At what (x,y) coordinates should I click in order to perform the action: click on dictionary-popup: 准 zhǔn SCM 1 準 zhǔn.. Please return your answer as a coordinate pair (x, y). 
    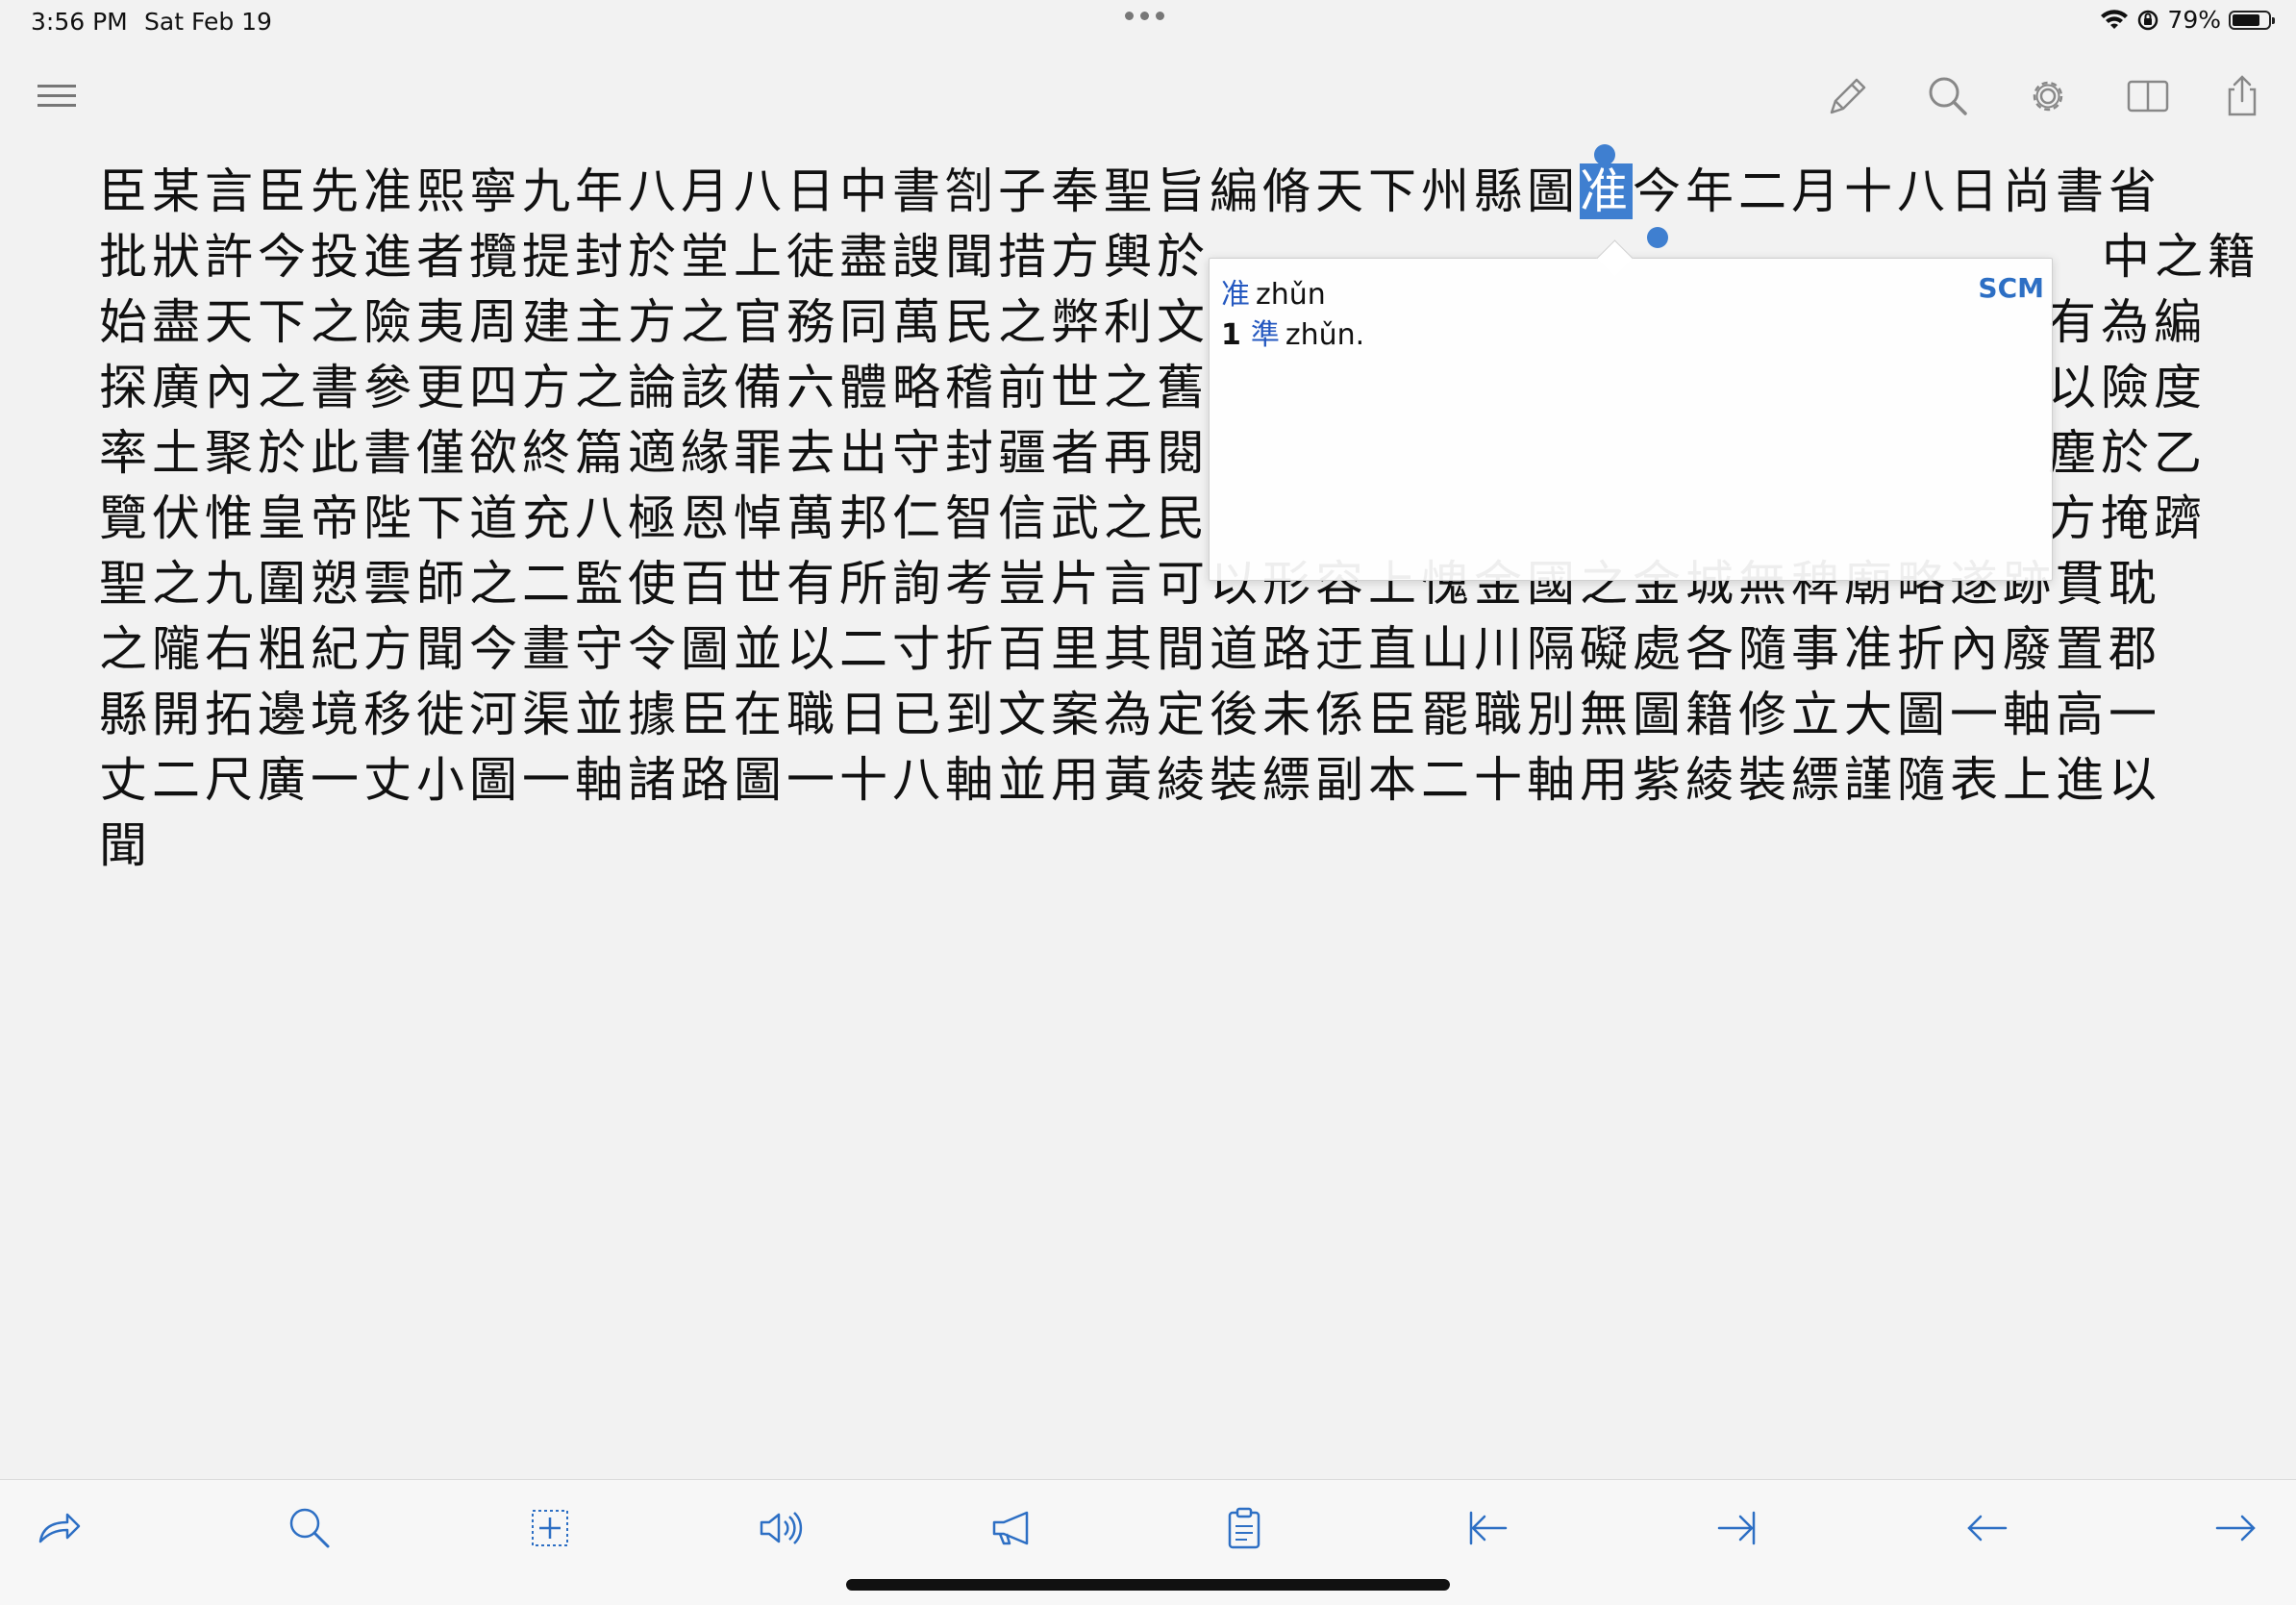
    Looking at the image, I should click on (1631, 419).